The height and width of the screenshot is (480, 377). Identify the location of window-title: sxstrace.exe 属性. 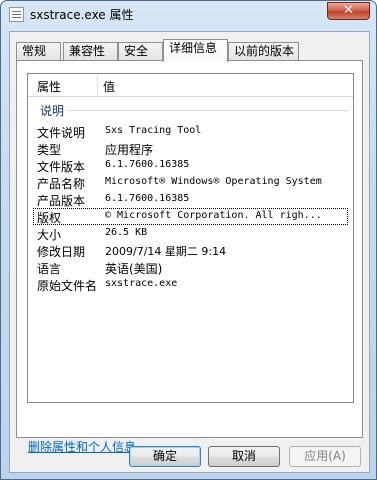
(82, 15).